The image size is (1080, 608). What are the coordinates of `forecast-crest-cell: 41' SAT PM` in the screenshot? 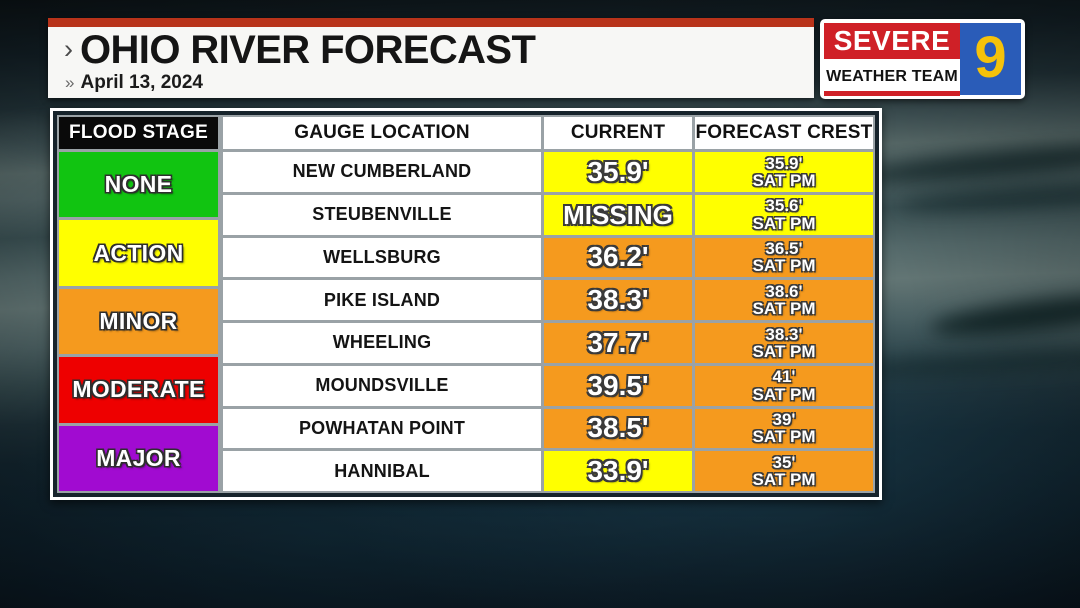 It's located at (784, 385).